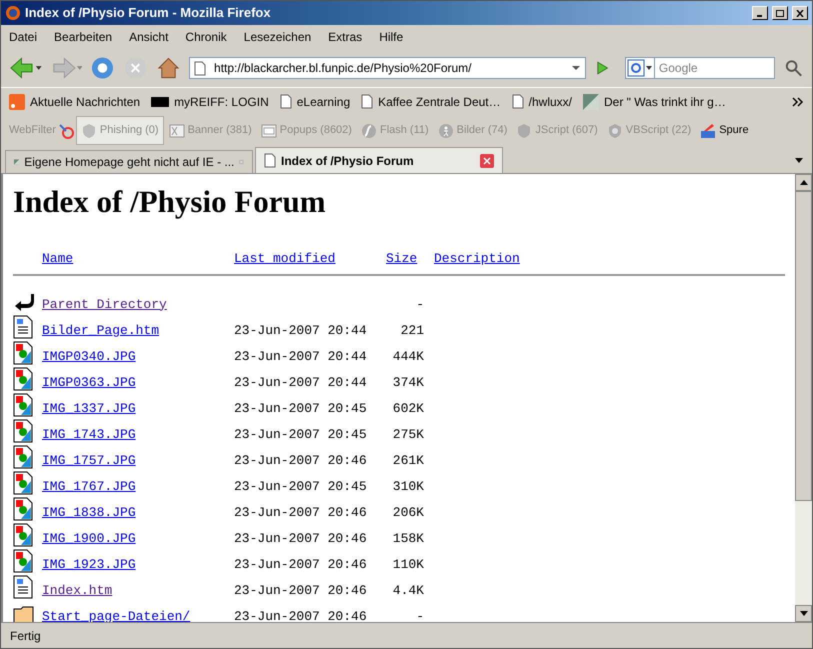 This screenshot has width=813, height=649. I want to click on file-link: IMGP0340.JPG, so click(89, 356).